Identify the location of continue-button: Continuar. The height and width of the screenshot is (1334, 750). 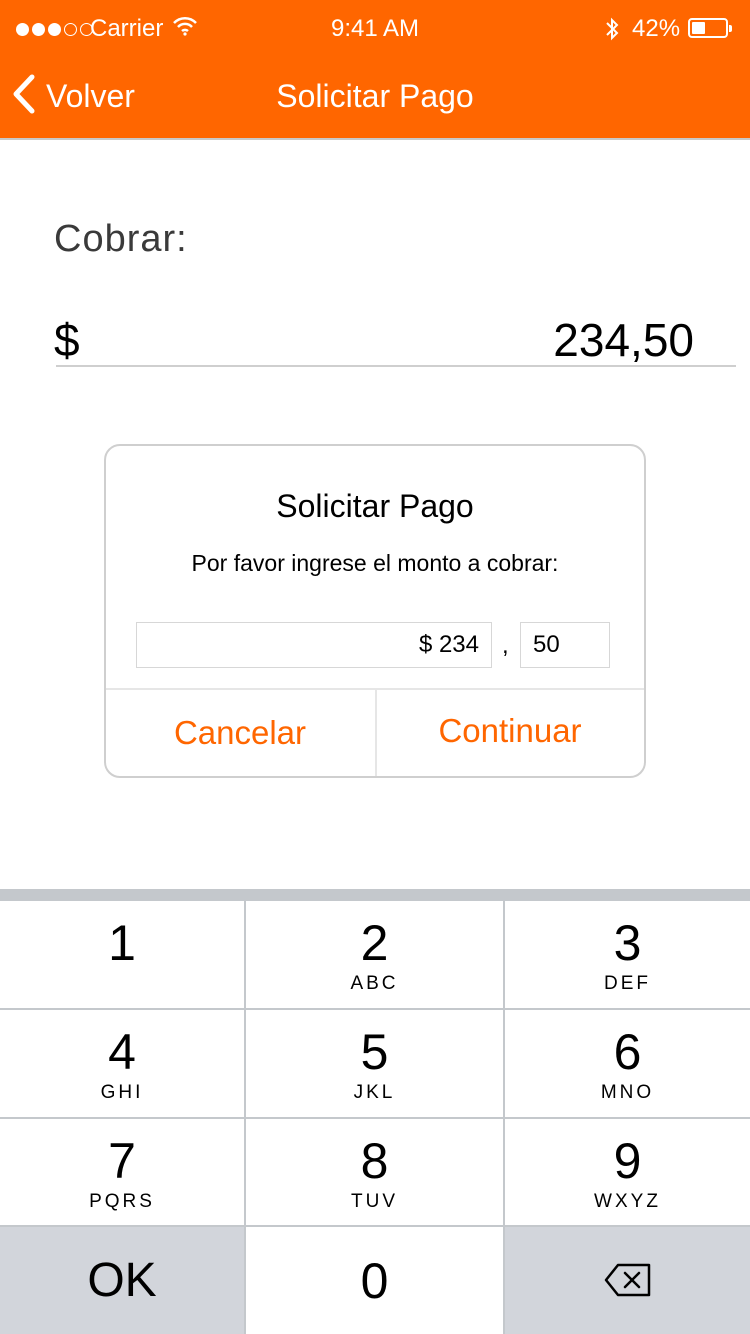
(510, 733).